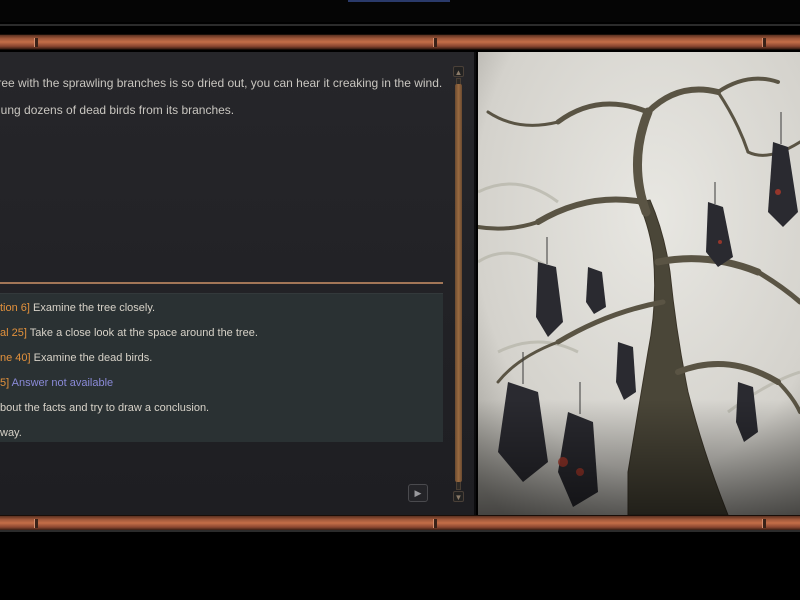 The width and height of the screenshot is (800, 600). I want to click on scroll-thumb, so click(458, 283).